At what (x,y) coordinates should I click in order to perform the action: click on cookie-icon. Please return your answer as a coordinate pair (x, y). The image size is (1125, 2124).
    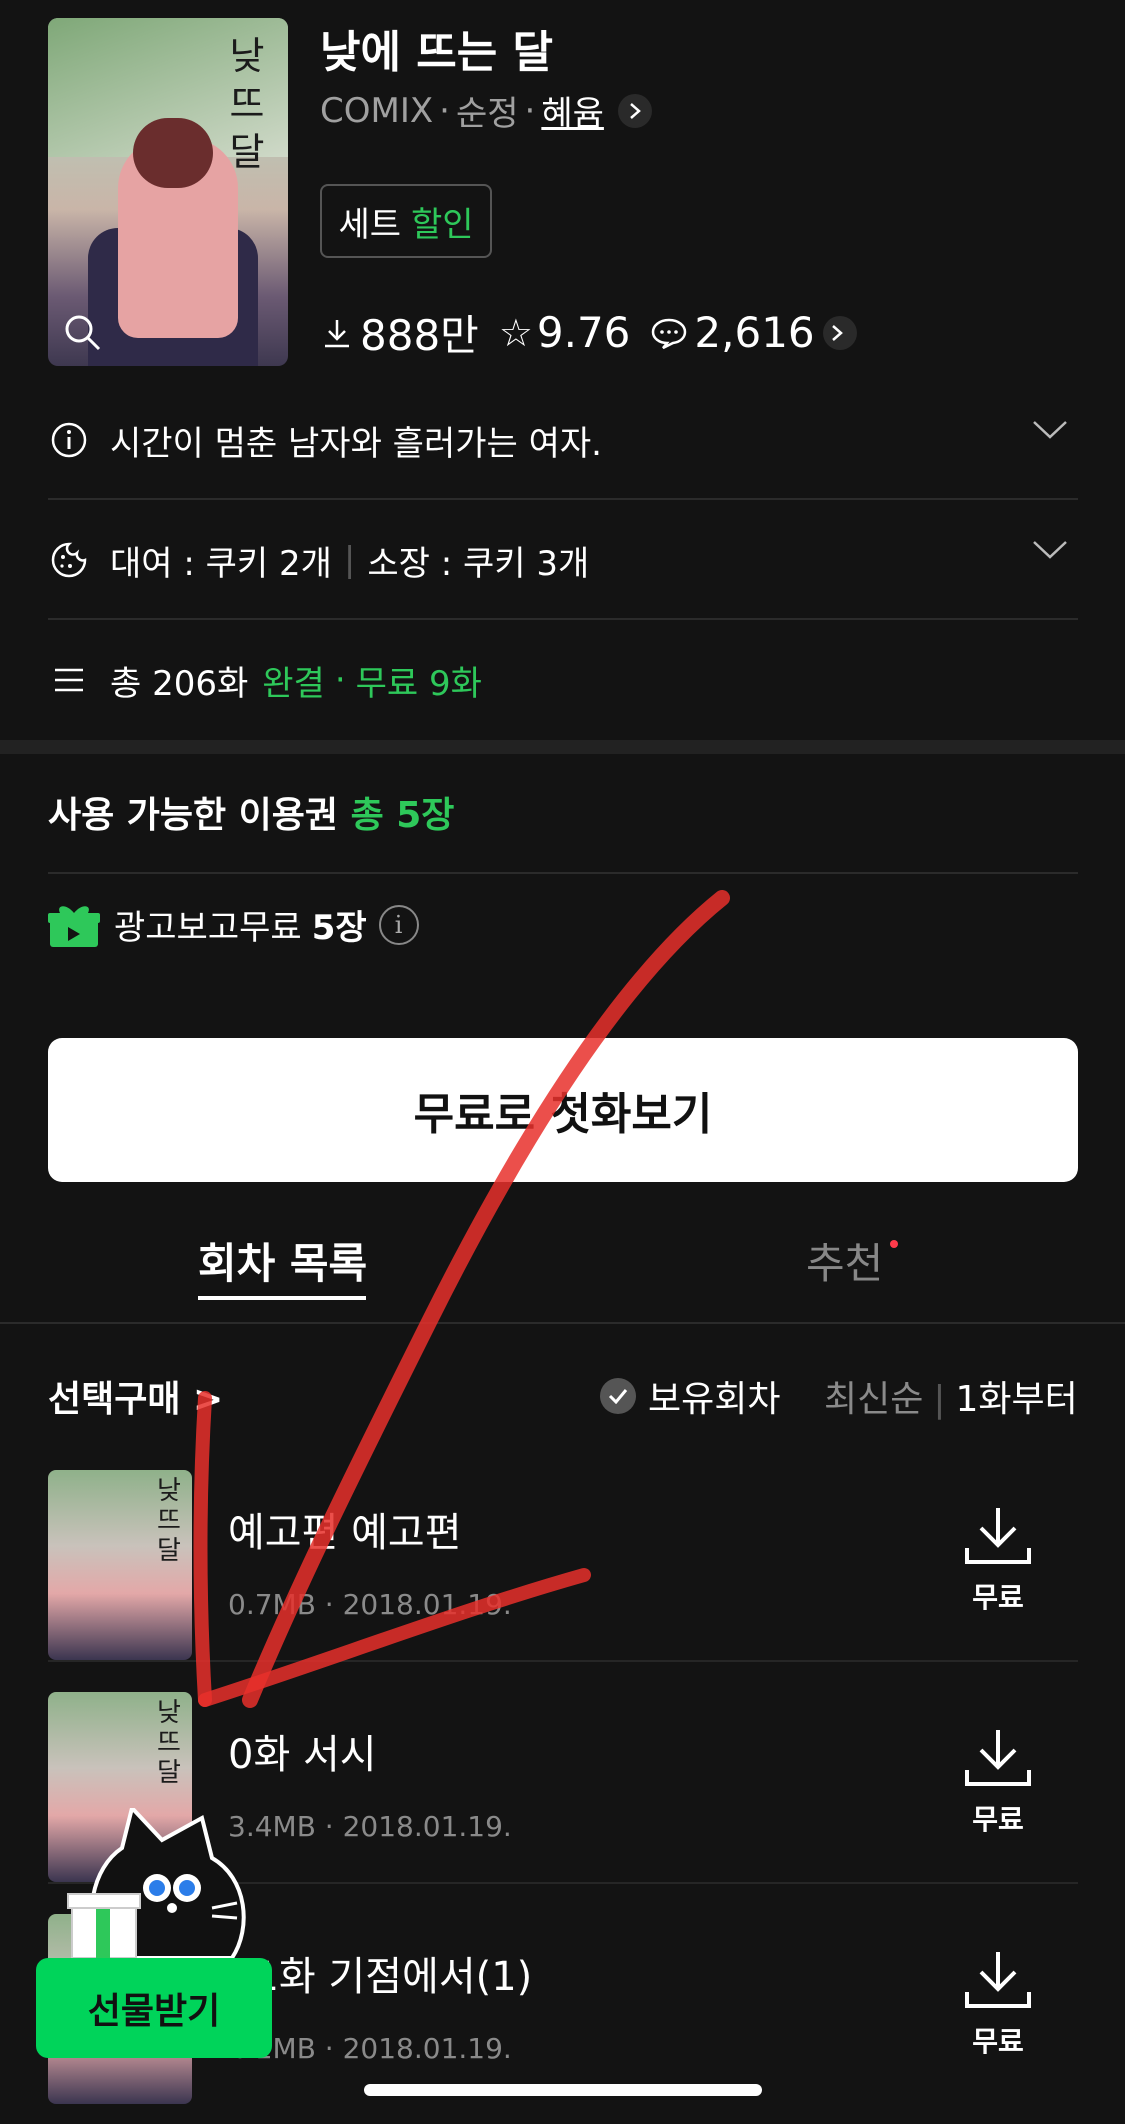
    Looking at the image, I should click on (69, 560).